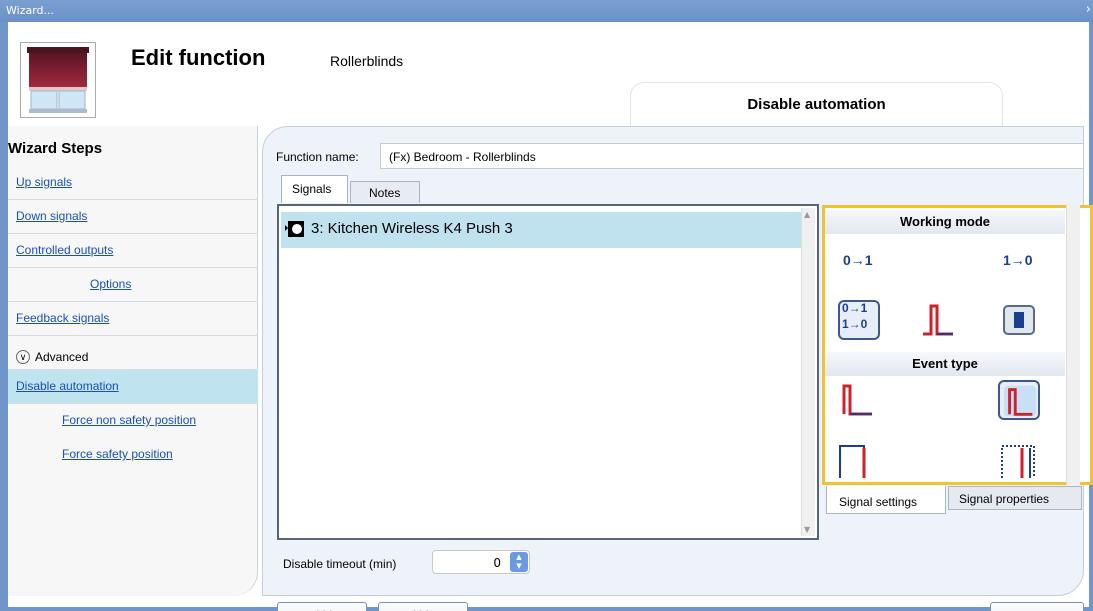 The image size is (1093, 611). Describe the element at coordinates (1018, 260) in the screenshot. I see `mode-falling-label: 1→0` at that location.